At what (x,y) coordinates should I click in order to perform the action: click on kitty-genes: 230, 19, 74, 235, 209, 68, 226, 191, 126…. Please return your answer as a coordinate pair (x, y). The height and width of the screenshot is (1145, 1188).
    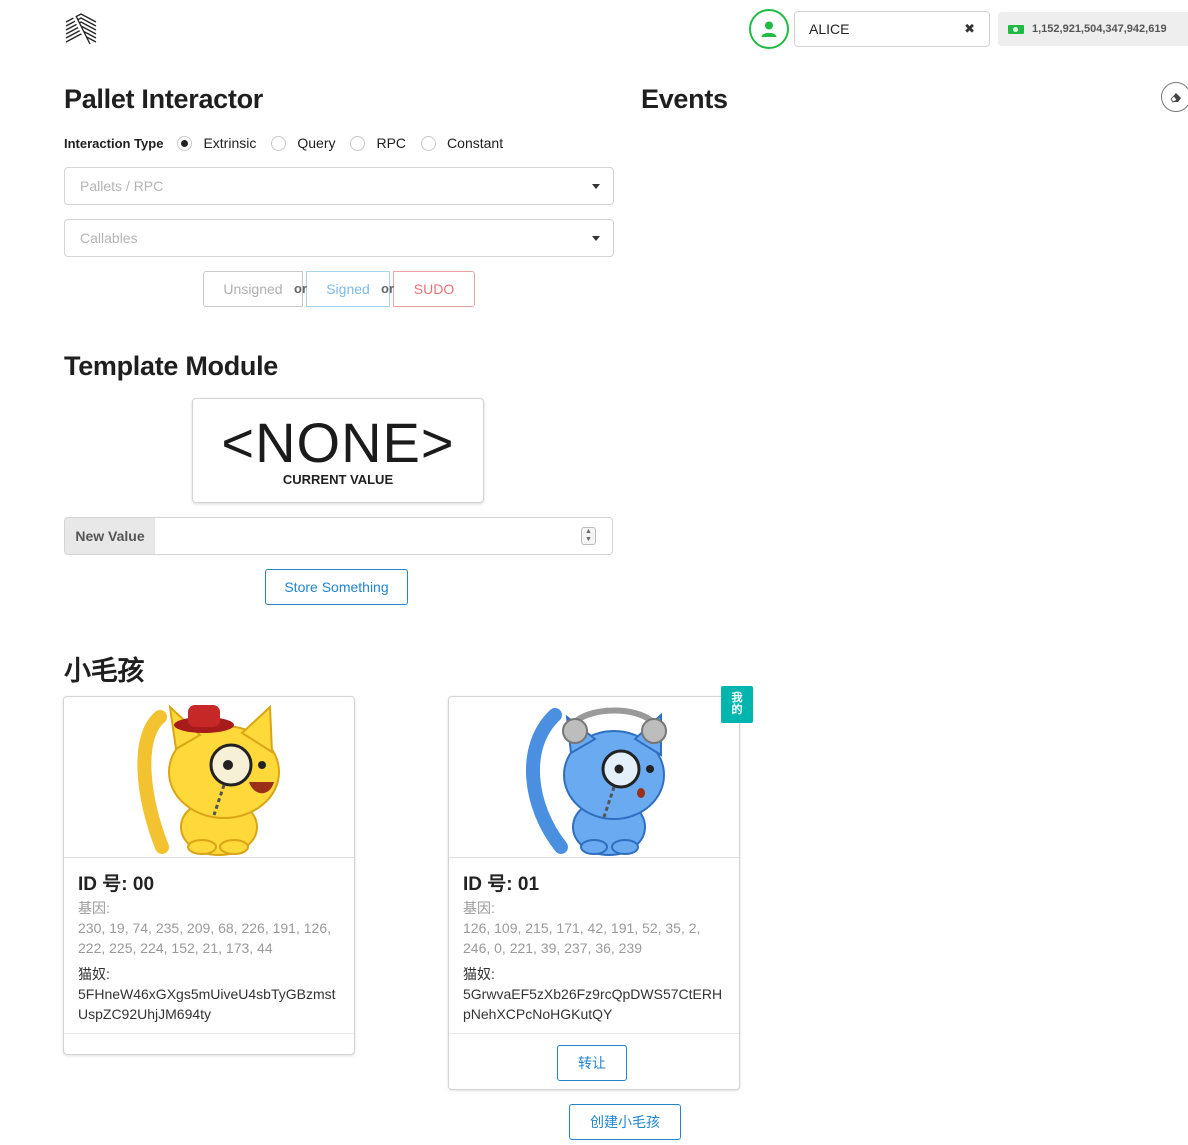
    Looking at the image, I should click on (204, 938).